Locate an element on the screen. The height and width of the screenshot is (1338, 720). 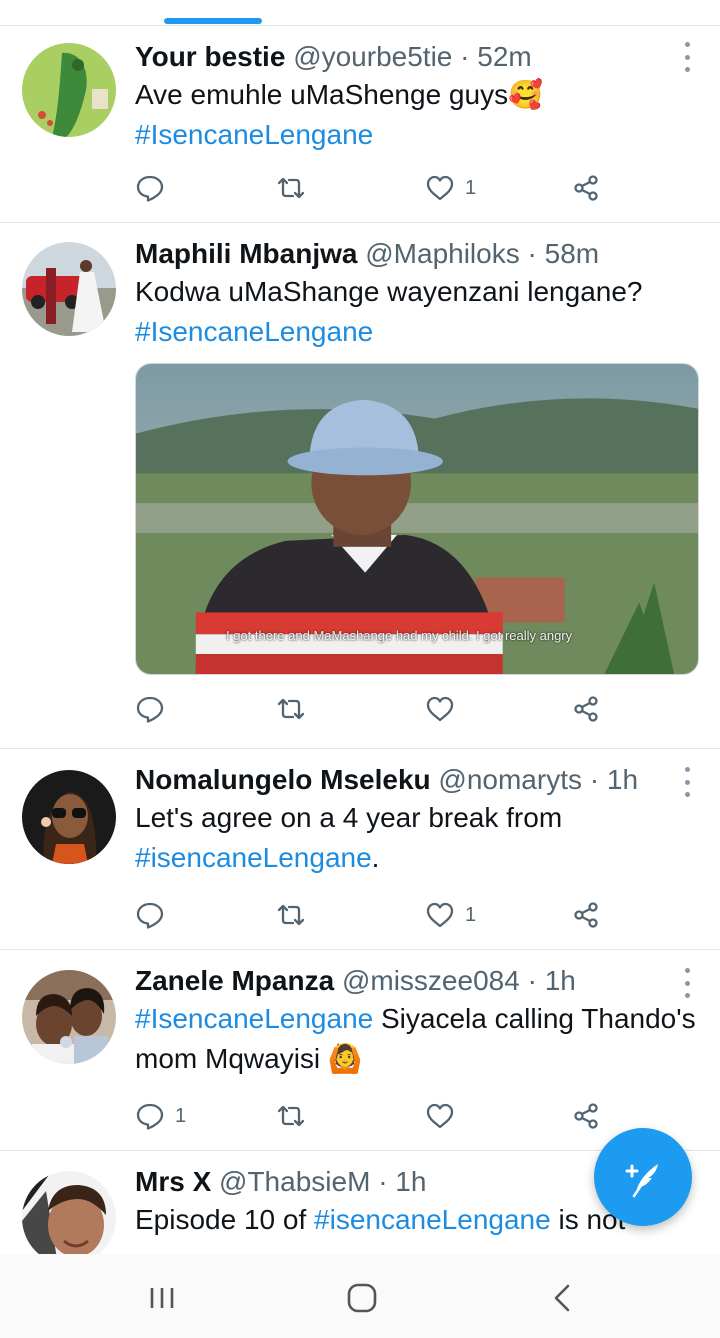
back-button is located at coordinates (564, 1298).